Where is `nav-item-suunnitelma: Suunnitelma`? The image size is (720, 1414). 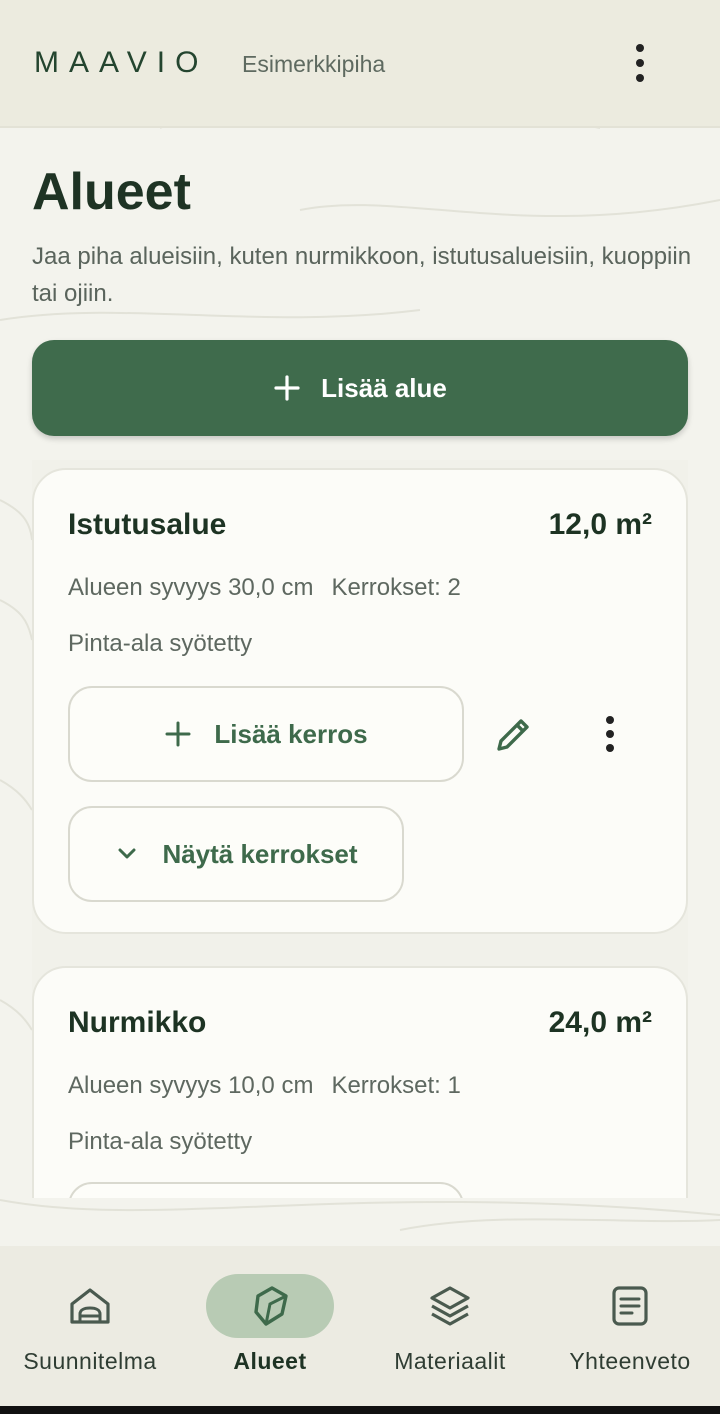 nav-item-suunnitelma: Suunnitelma is located at coordinates (90, 1326).